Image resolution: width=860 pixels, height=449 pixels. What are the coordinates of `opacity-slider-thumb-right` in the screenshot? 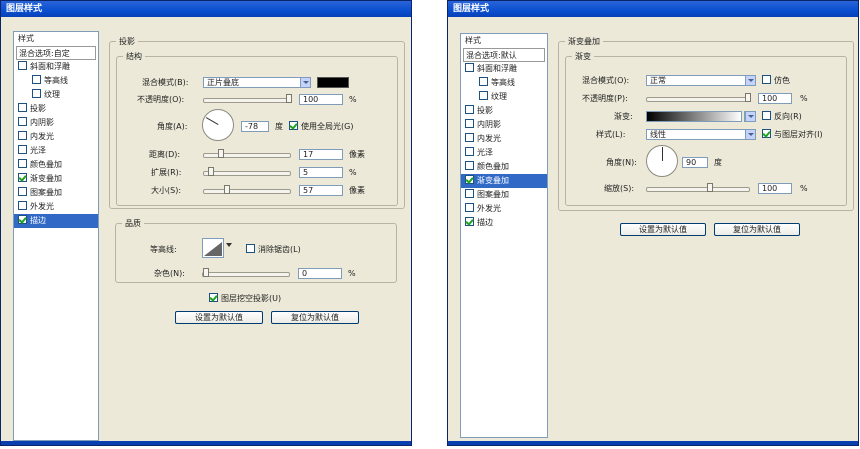 It's located at (748, 97).